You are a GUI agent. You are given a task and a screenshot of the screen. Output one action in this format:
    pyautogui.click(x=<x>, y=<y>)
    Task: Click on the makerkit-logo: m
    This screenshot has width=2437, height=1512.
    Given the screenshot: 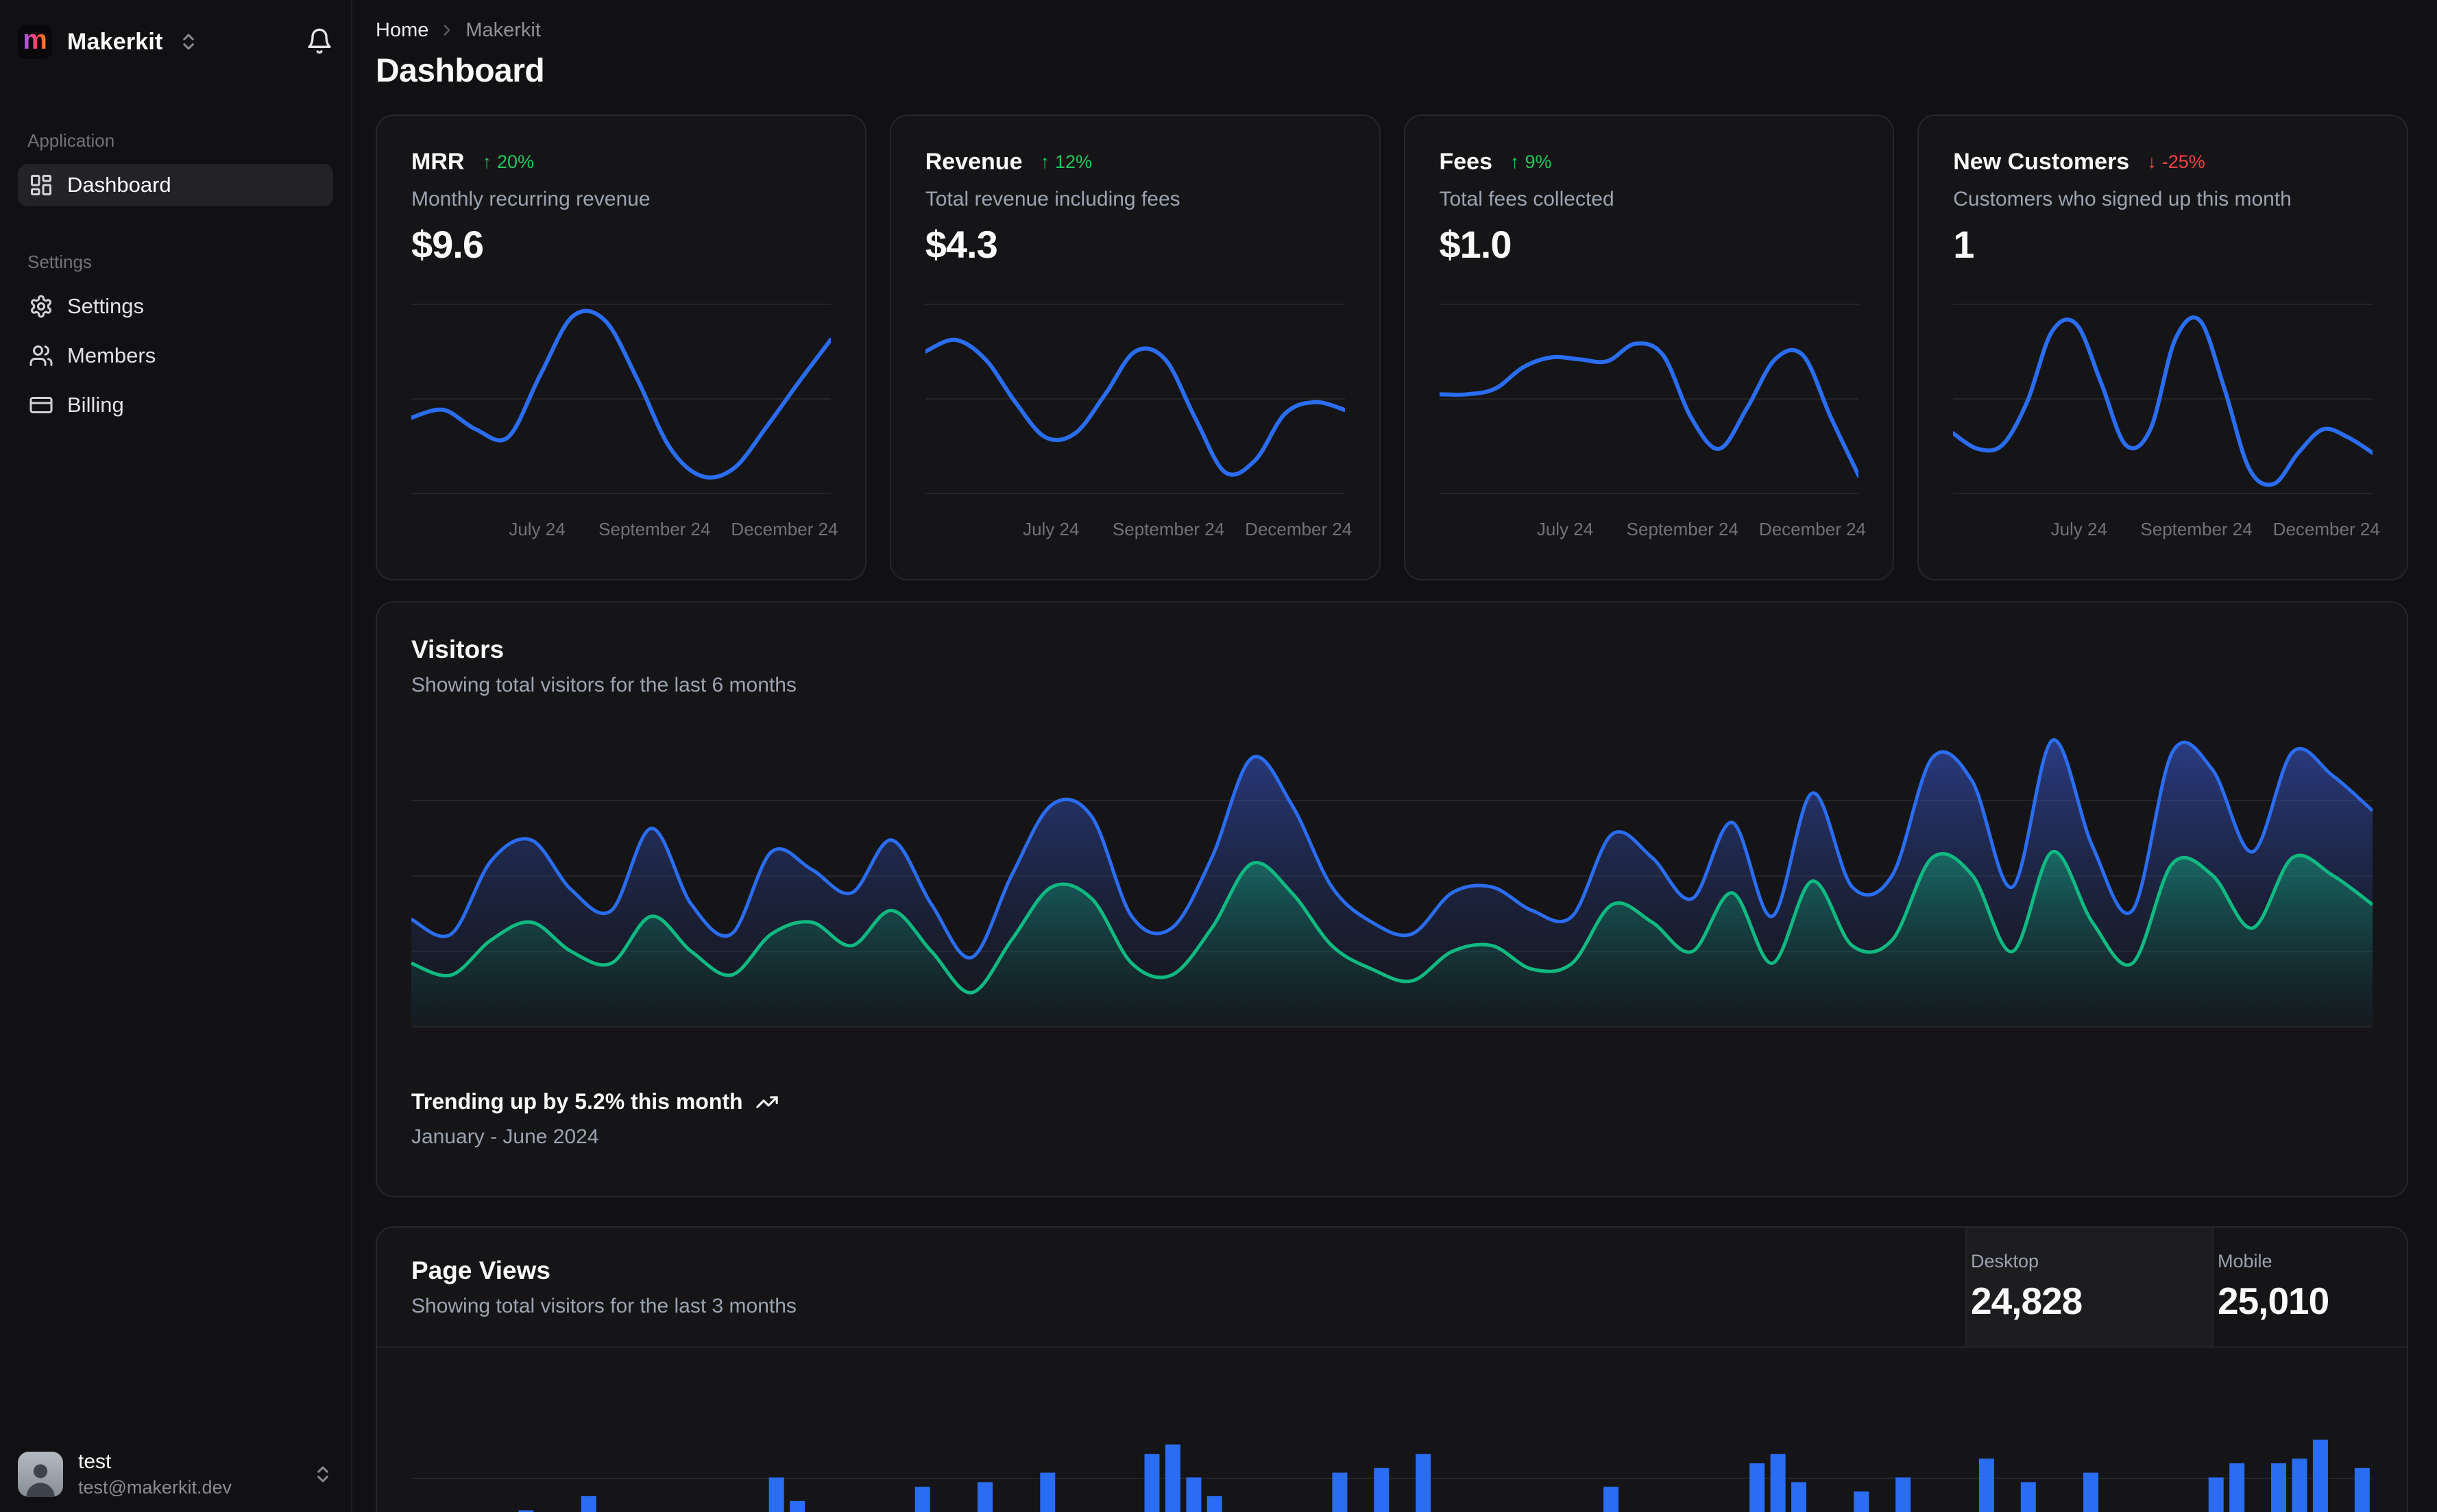 What is the action you would take?
    pyautogui.click(x=35, y=42)
    